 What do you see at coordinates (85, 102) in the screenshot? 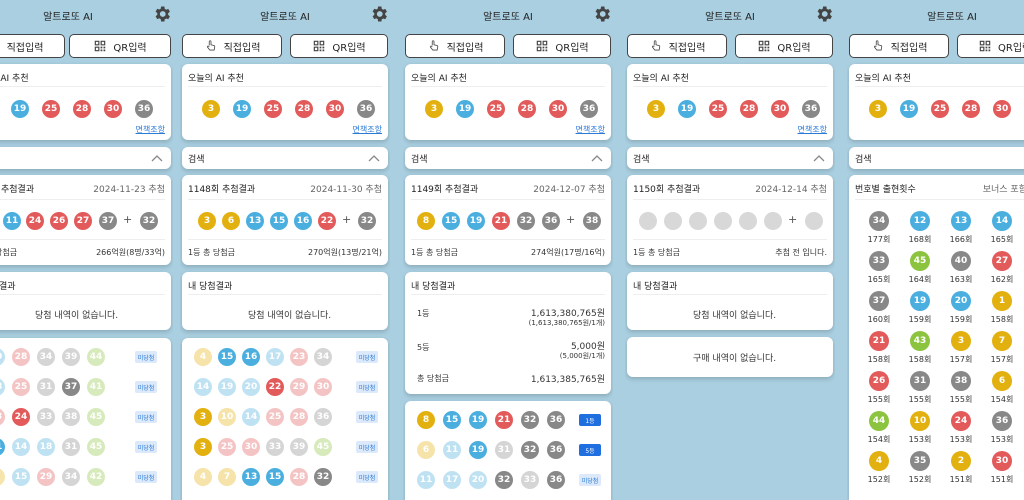
I see `ai-recommendation-card: l AI 추천 19 25 28 30 36 면책조항` at bounding box center [85, 102].